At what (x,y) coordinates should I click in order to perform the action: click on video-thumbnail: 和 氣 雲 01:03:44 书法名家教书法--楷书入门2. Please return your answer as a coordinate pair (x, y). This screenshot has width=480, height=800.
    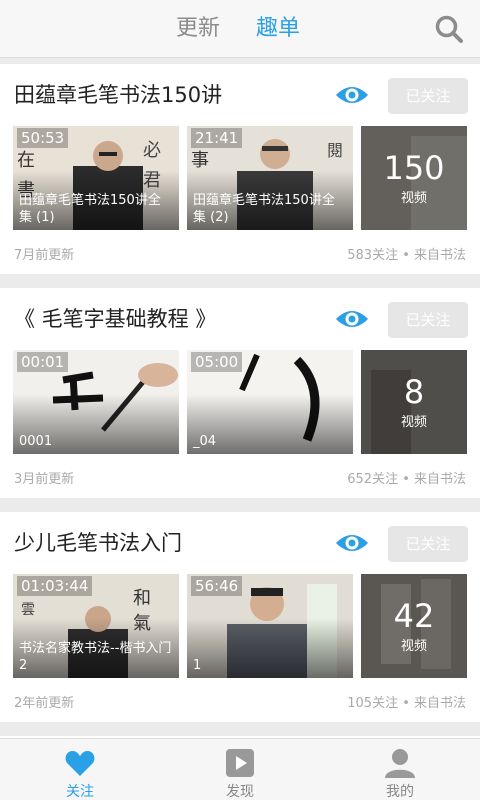
    Looking at the image, I should click on (96, 626).